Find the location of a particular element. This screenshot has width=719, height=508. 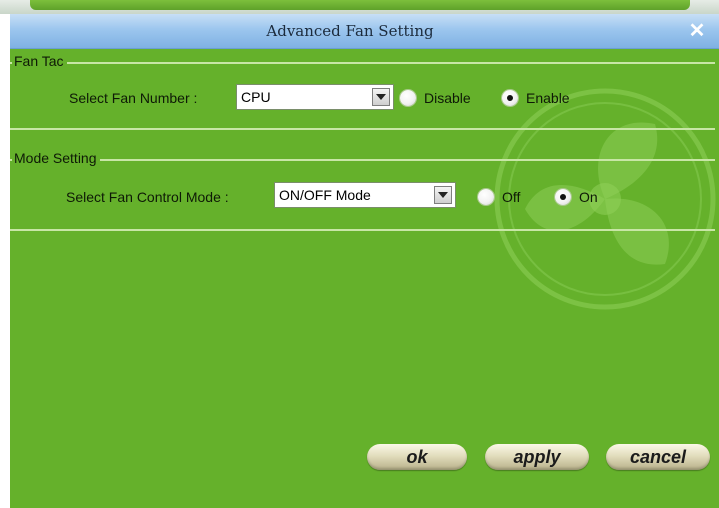

fan-control-mode-select: ON/OFF Mode is located at coordinates (365, 195).